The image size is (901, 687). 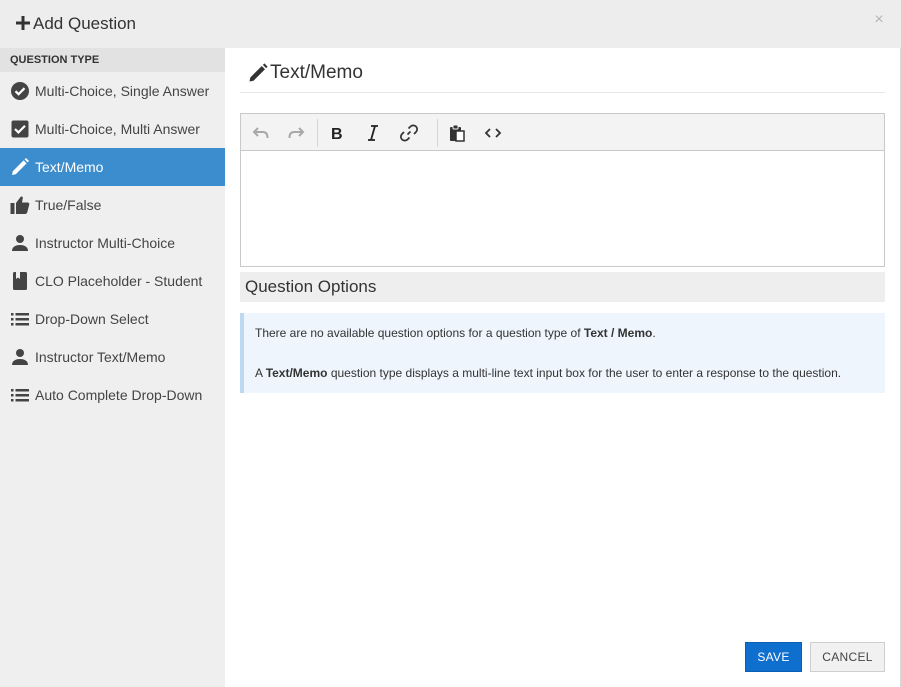 What do you see at coordinates (69, 167) in the screenshot?
I see `sidebar-item-label: Text/Memo` at bounding box center [69, 167].